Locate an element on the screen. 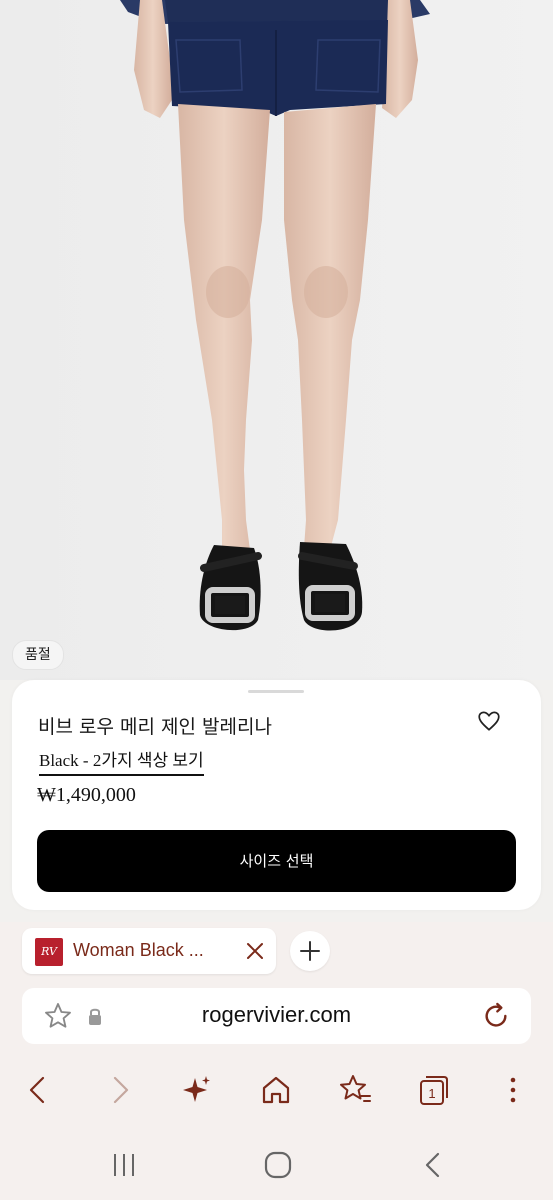 The image size is (553, 1200). tabs-svg: 1 is located at coordinates (434, 1090).